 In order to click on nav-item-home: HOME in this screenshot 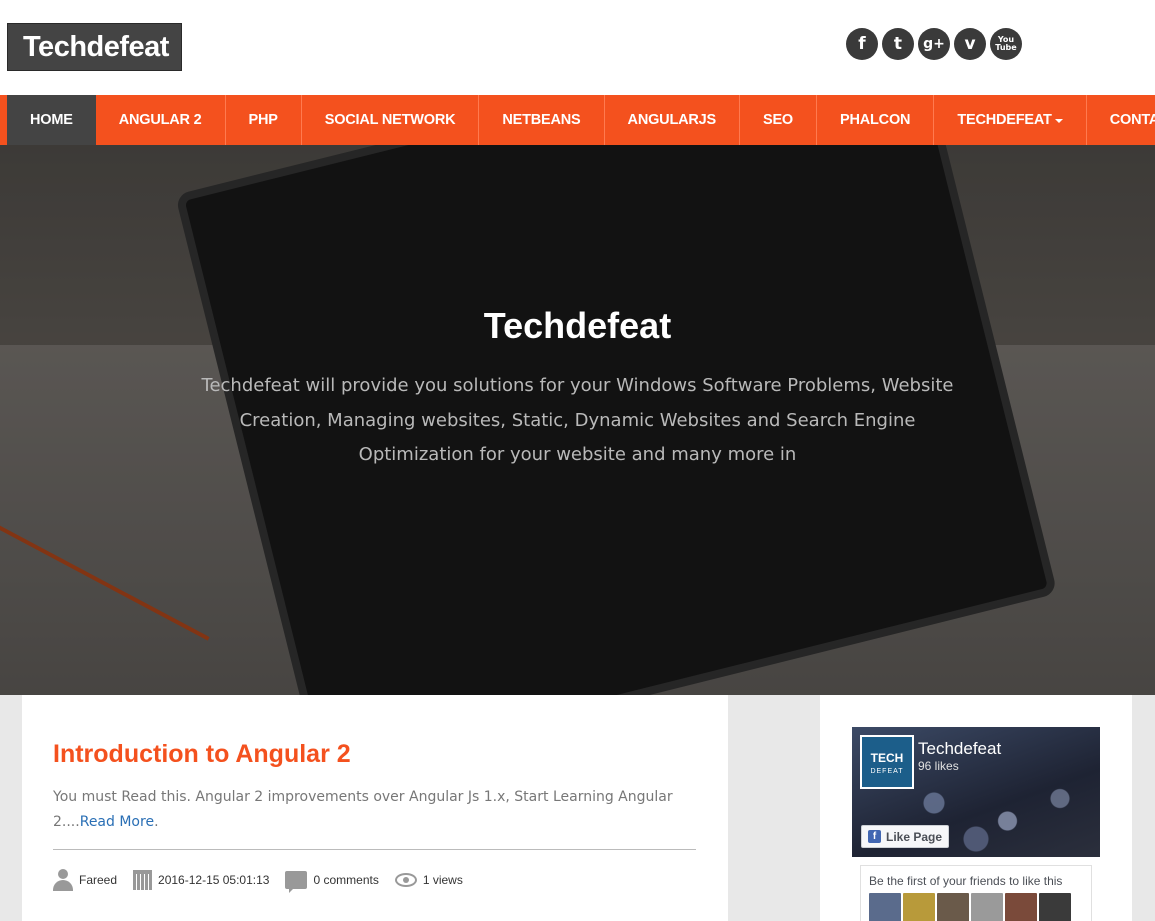, I will do `click(51, 120)`.